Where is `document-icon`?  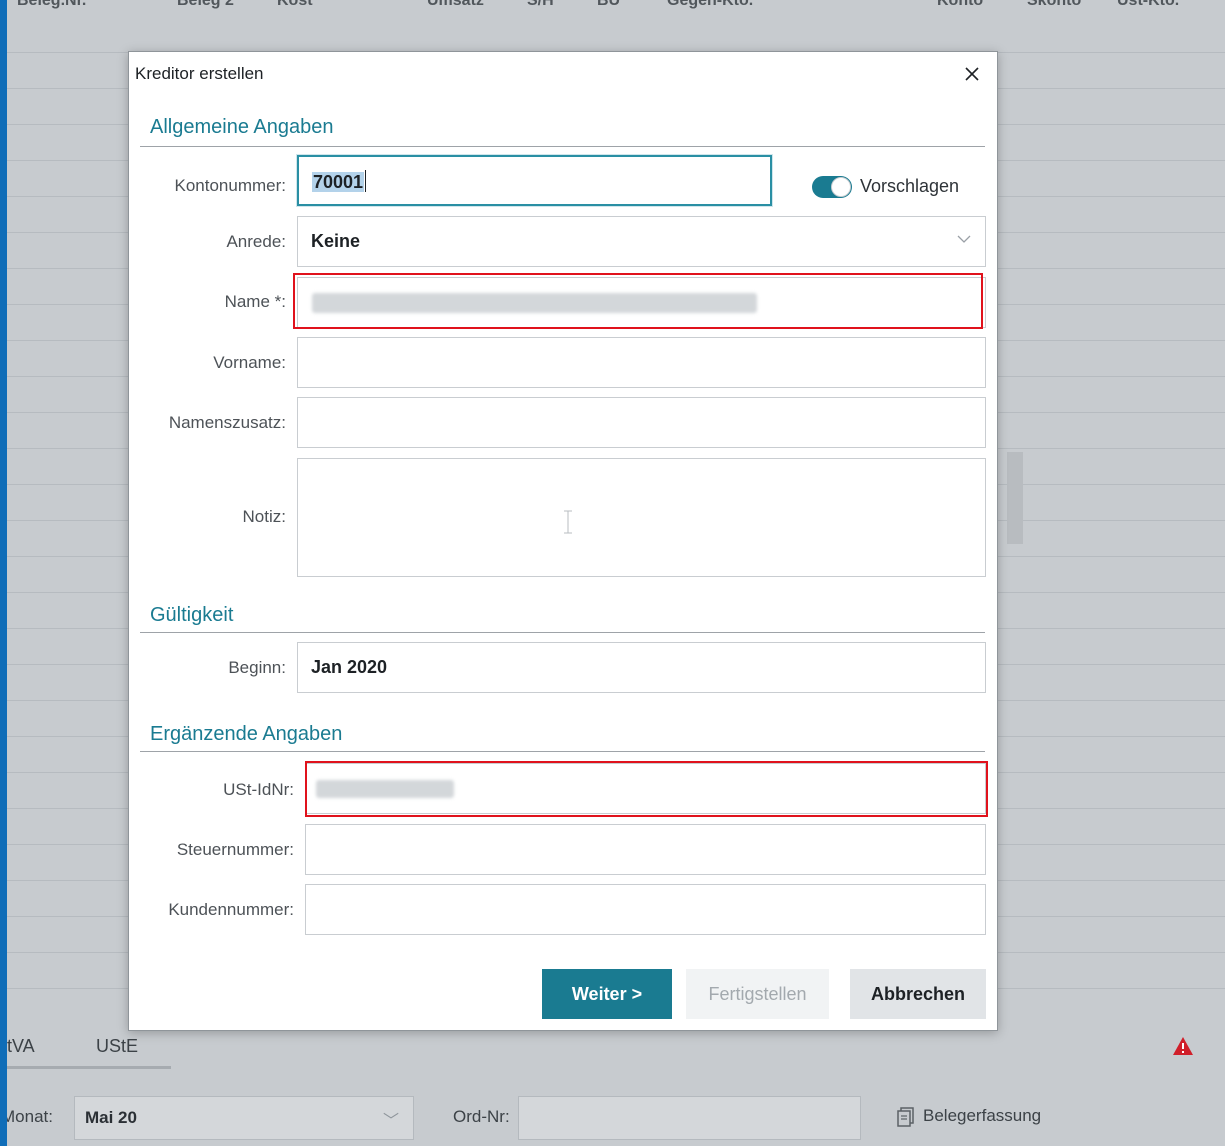 document-icon is located at coordinates (905, 1116).